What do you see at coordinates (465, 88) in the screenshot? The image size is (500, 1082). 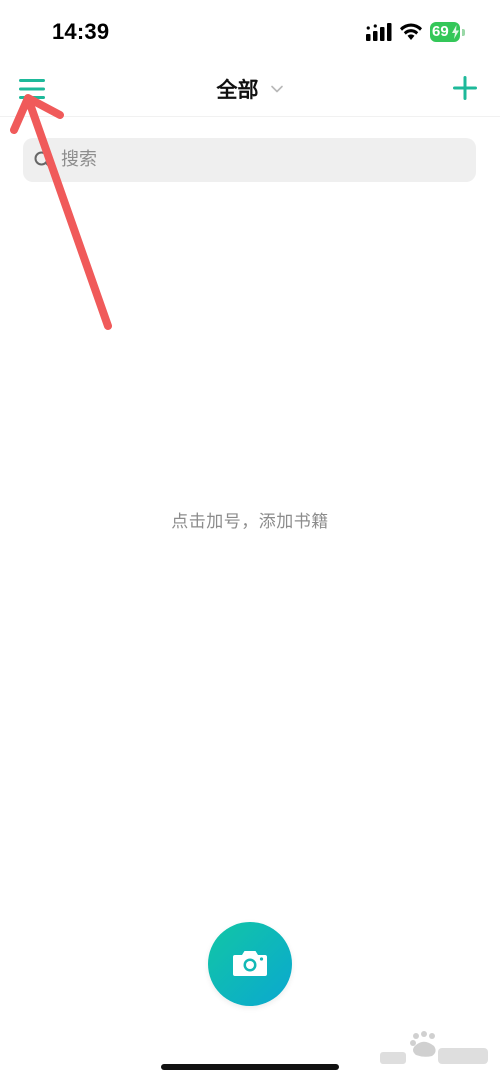 I see `plus-icon` at bounding box center [465, 88].